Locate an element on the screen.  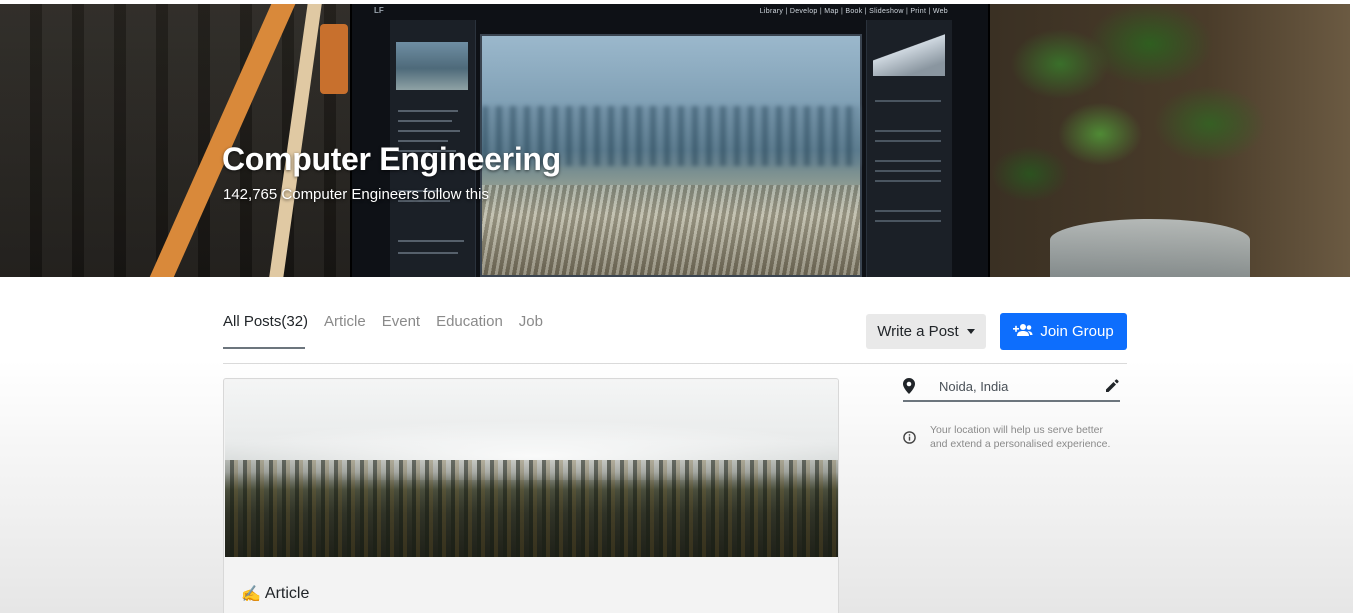
tab-event: Event is located at coordinates (401, 321).